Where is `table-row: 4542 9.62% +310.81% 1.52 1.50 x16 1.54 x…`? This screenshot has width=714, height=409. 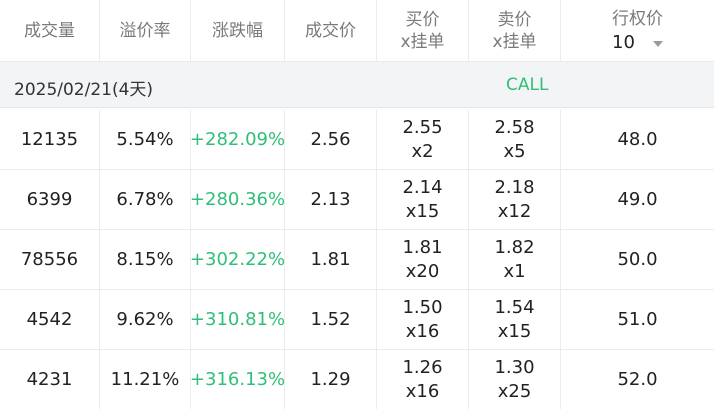
table-row: 4542 9.62% +310.81% 1.52 1.50 x16 1.54 x… is located at coordinates (357, 320).